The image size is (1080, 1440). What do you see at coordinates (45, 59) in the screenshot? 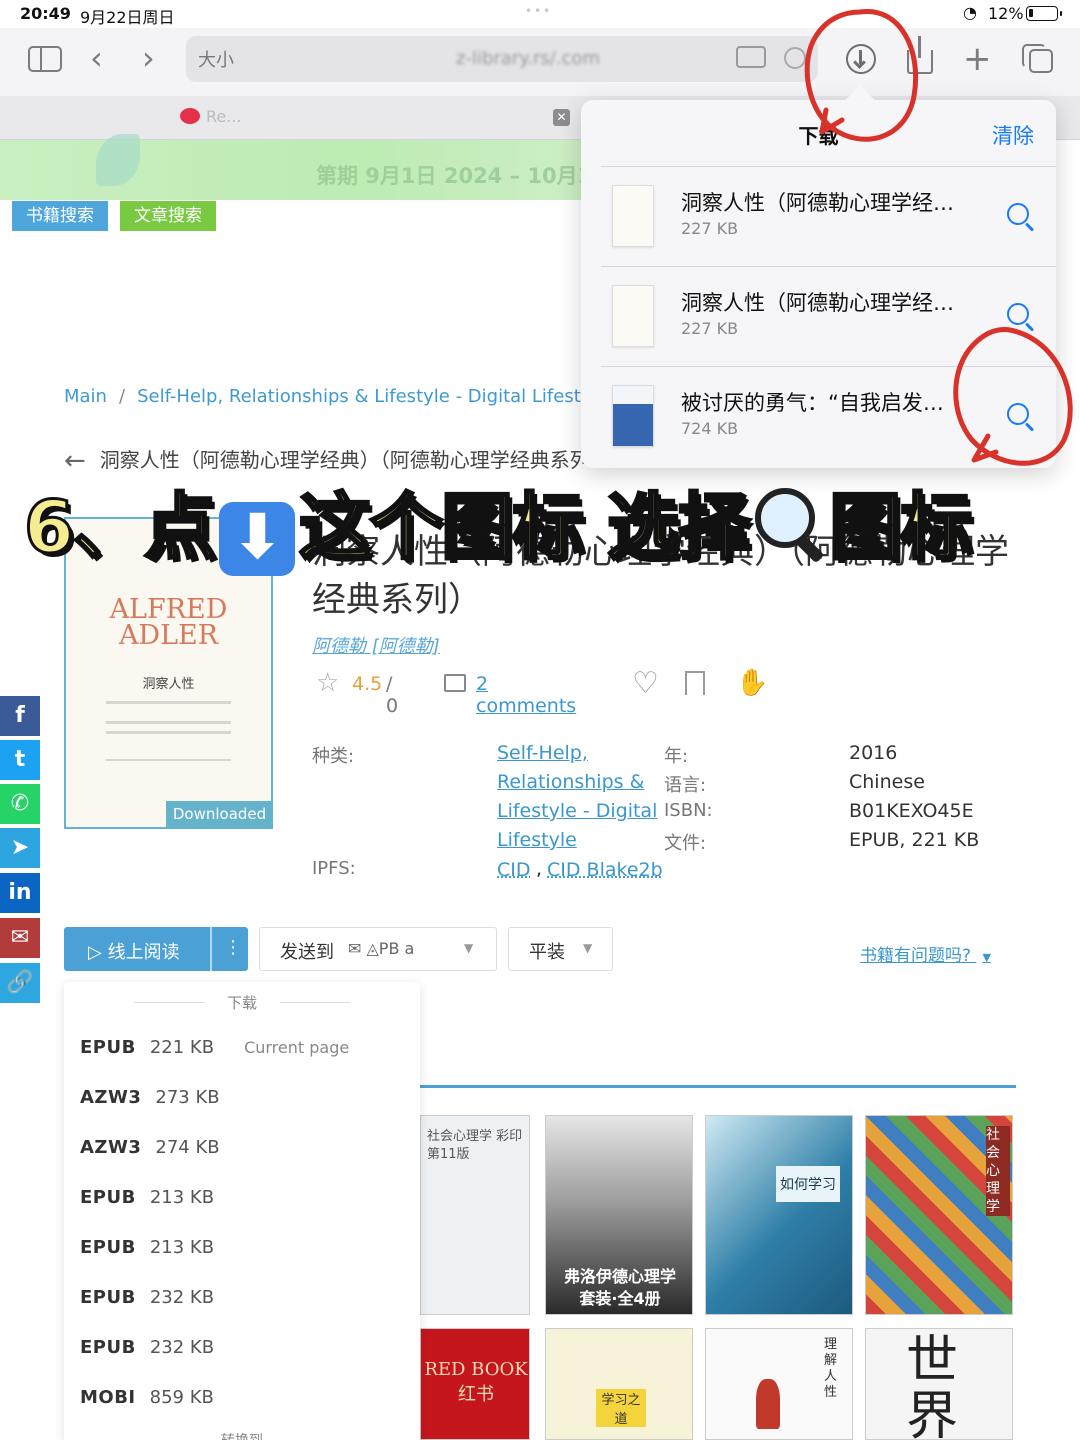
I see `sidebar-icon` at bounding box center [45, 59].